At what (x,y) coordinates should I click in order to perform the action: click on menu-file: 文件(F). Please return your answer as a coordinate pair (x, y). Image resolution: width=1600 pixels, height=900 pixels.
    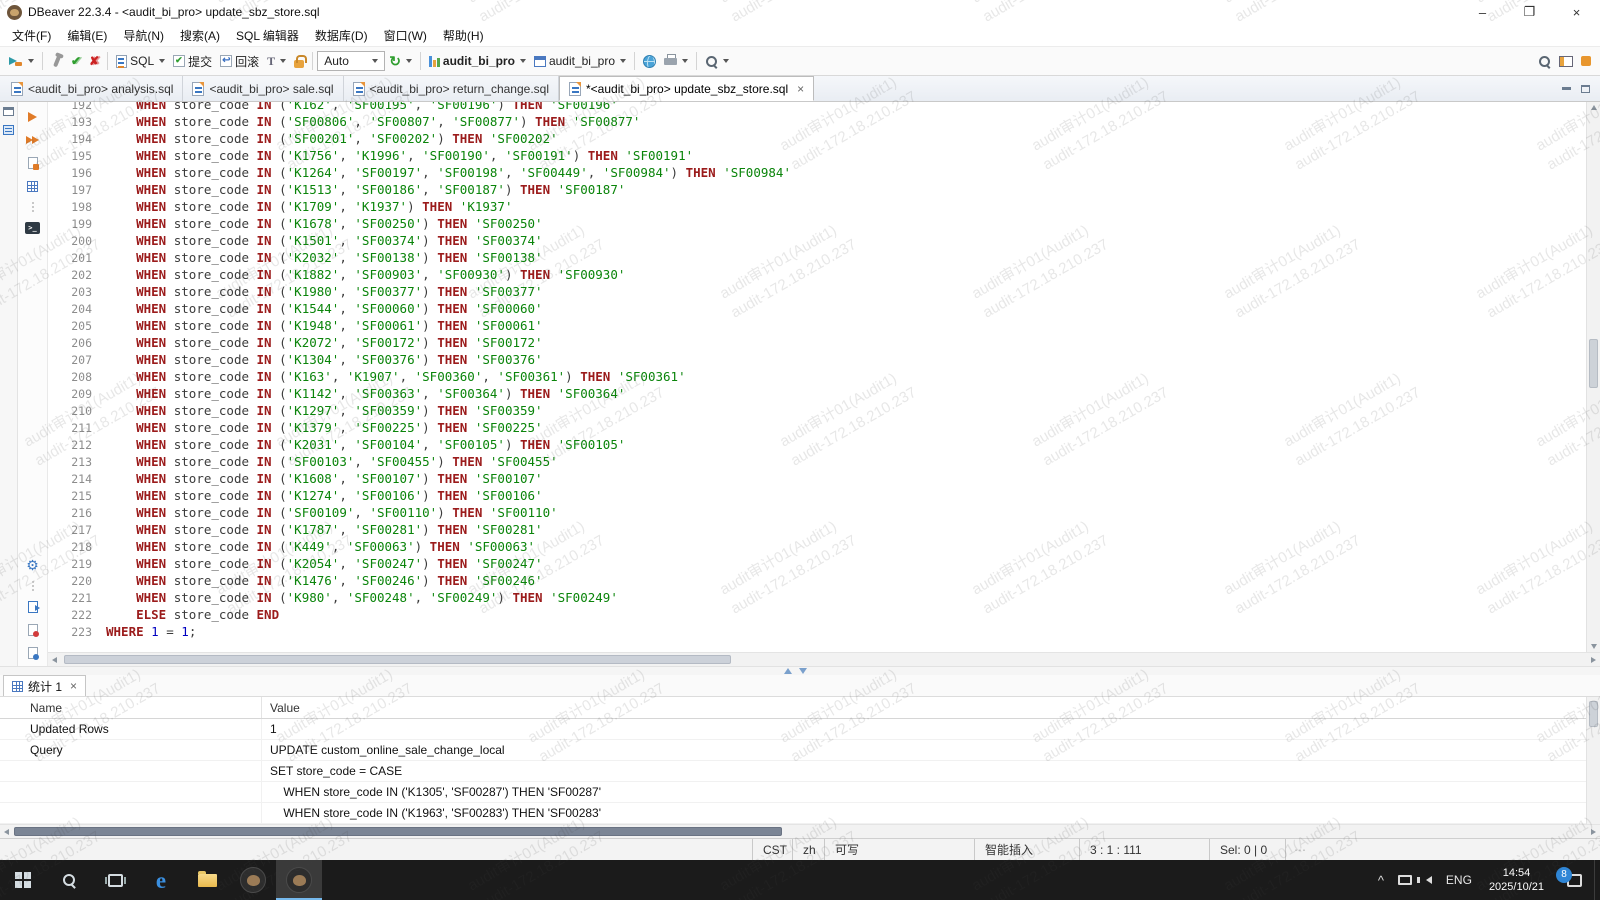
    Looking at the image, I should click on (31, 35).